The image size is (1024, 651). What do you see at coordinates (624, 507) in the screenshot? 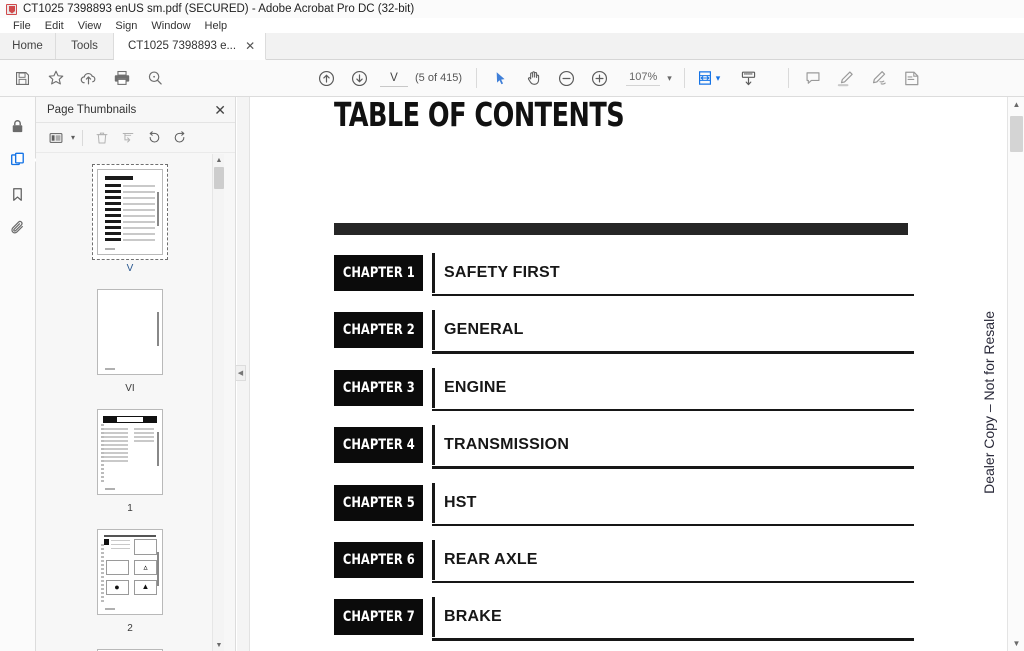
I see `toc-row: CHAPTER 5 HST` at bounding box center [624, 507].